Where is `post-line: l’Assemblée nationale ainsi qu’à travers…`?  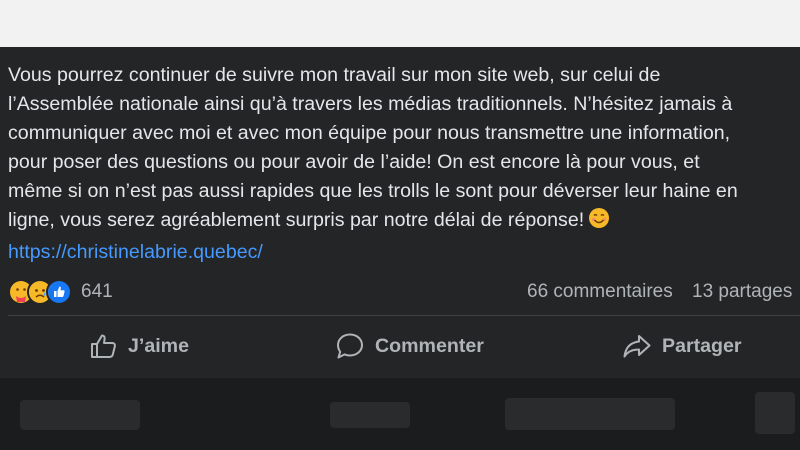
post-line: l’Assemblée nationale ainsi qu’à travers… is located at coordinates (370, 104).